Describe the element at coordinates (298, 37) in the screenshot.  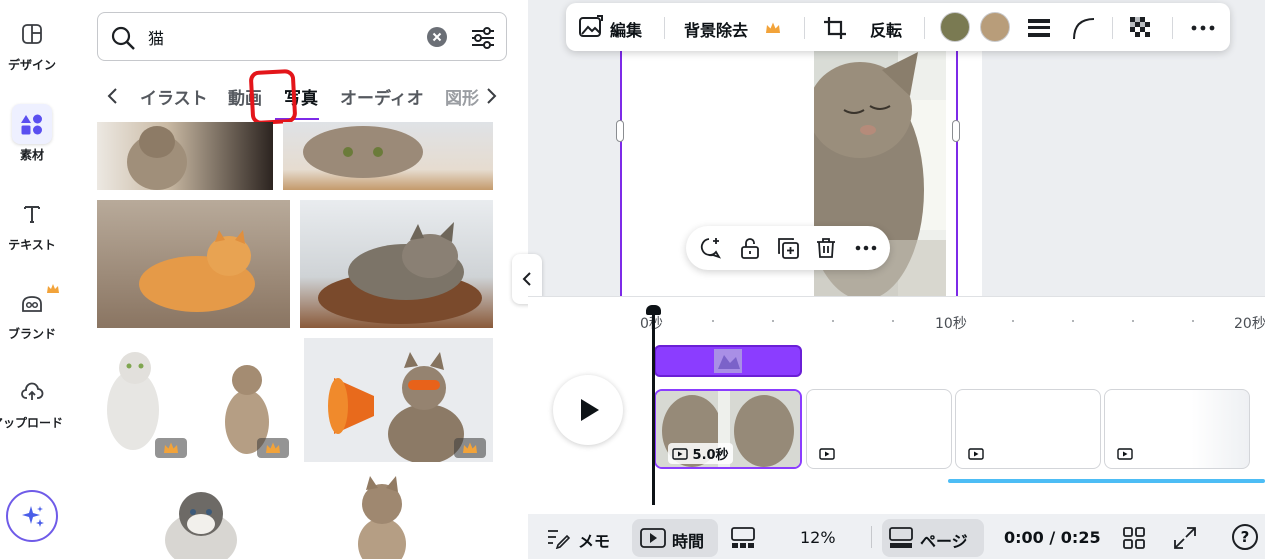
I see `search-input` at that location.